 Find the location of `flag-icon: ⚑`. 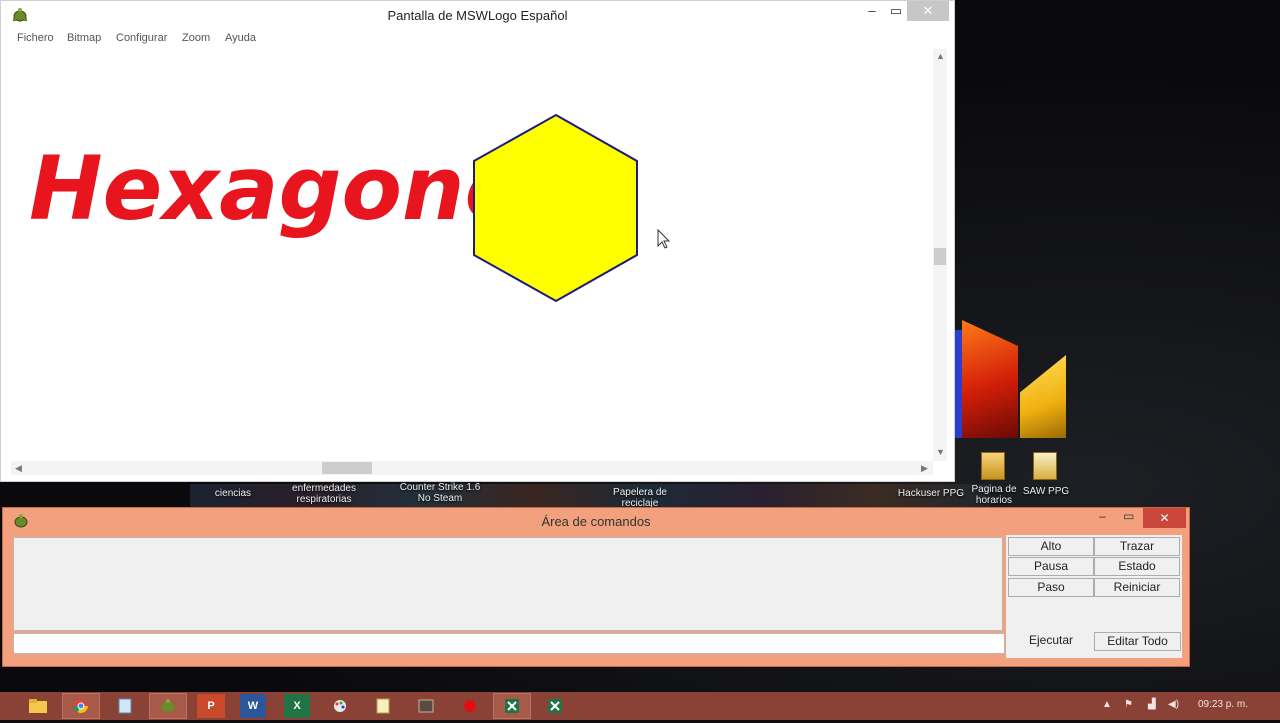

flag-icon: ⚑ is located at coordinates (1128, 704).